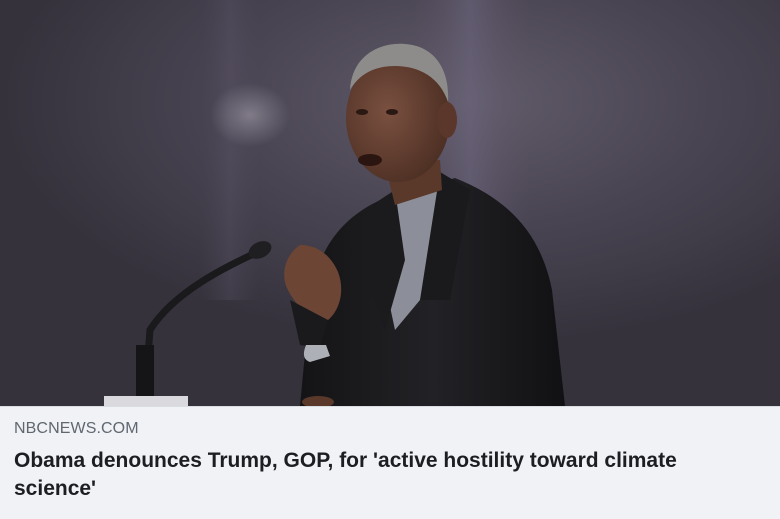  I want to click on background-light-blur, so click(250, 115).